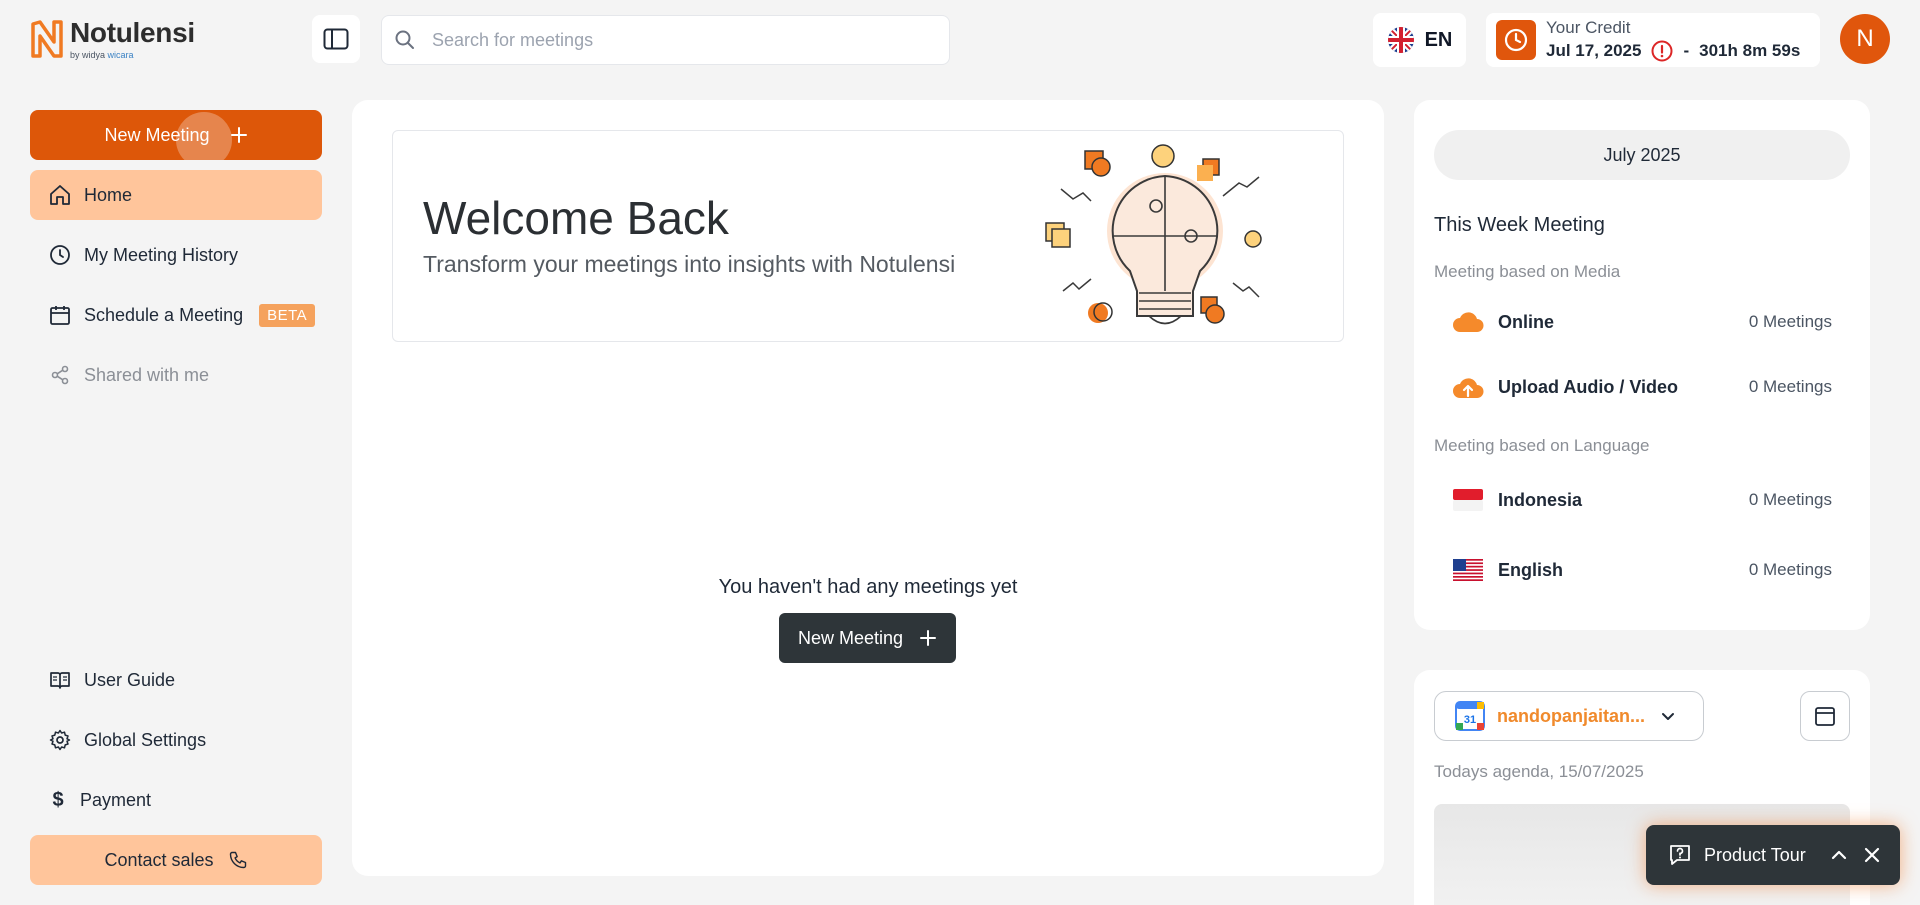 This screenshot has height=905, width=1920. Describe the element at coordinates (60, 255) in the screenshot. I see `history-clock-icon` at that location.